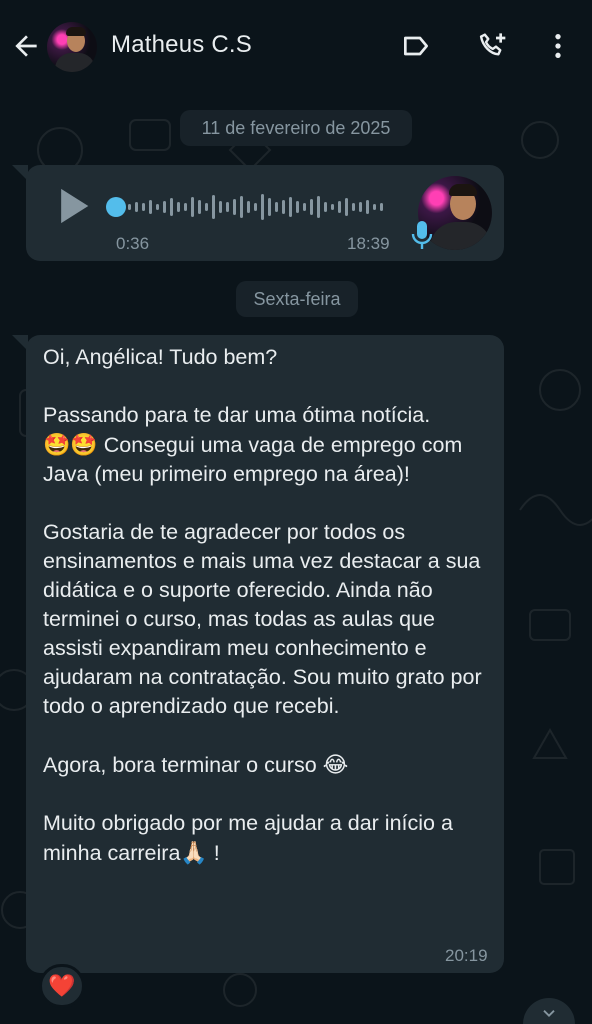  Describe the element at coordinates (558, 46) in the screenshot. I see `more-vert-icon` at that location.